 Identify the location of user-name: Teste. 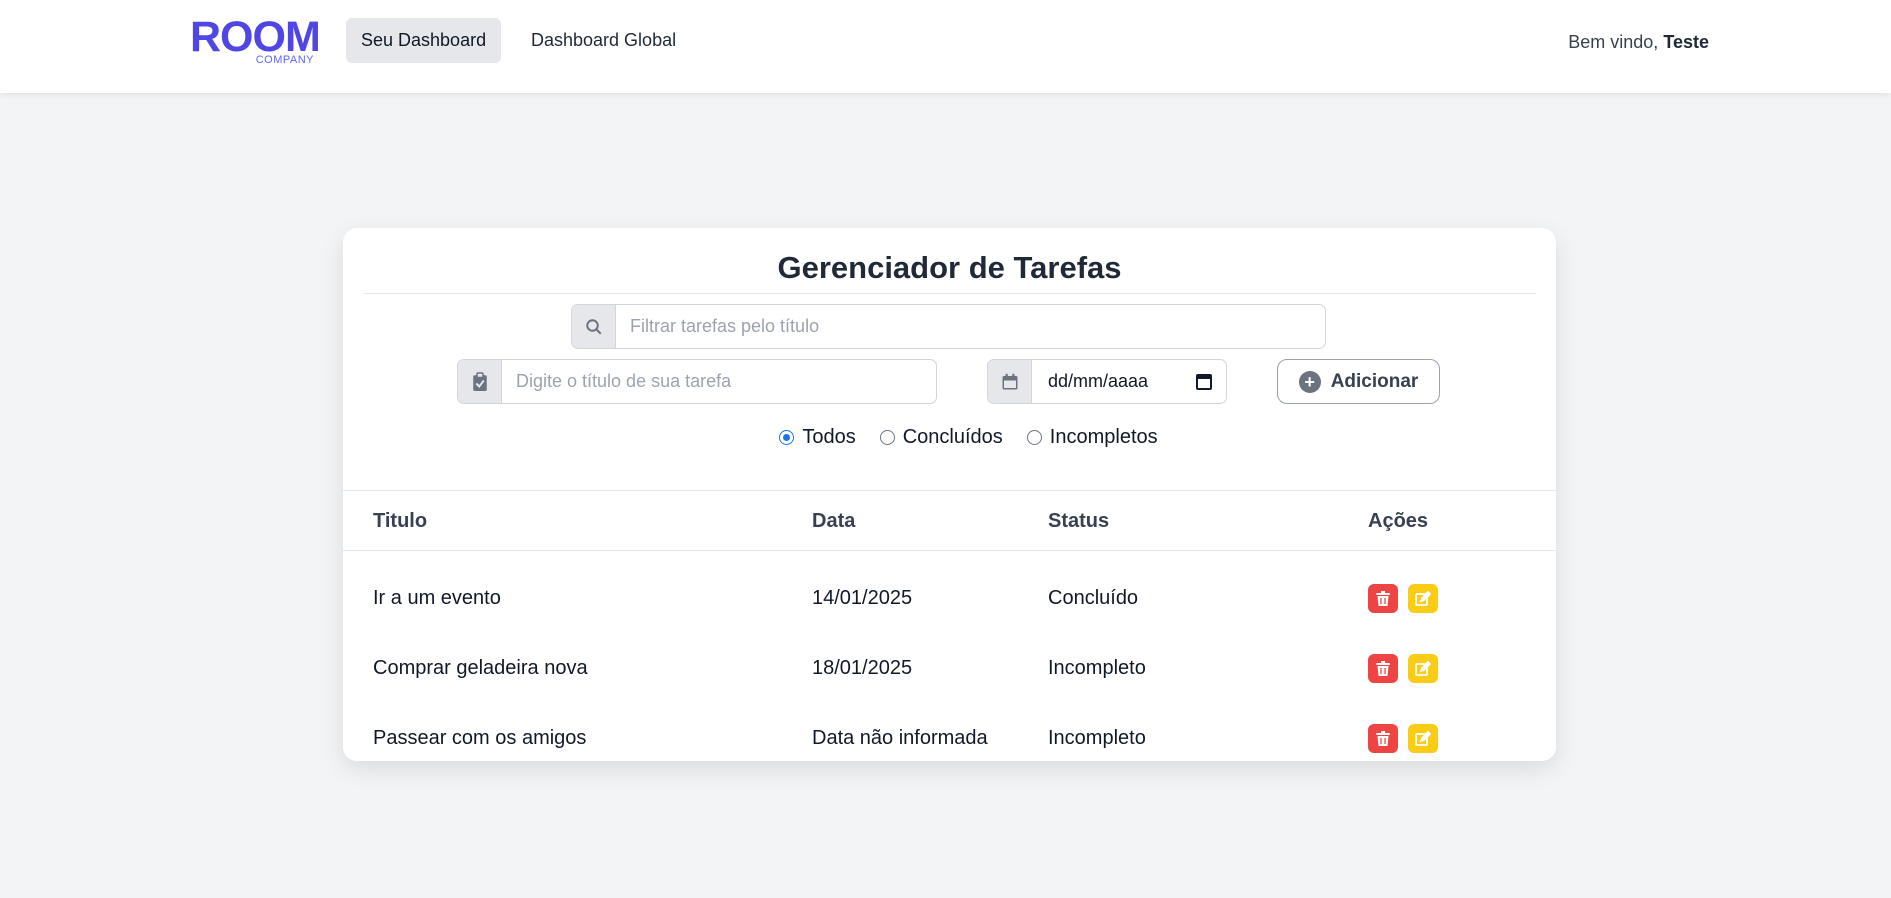
(1686, 42).